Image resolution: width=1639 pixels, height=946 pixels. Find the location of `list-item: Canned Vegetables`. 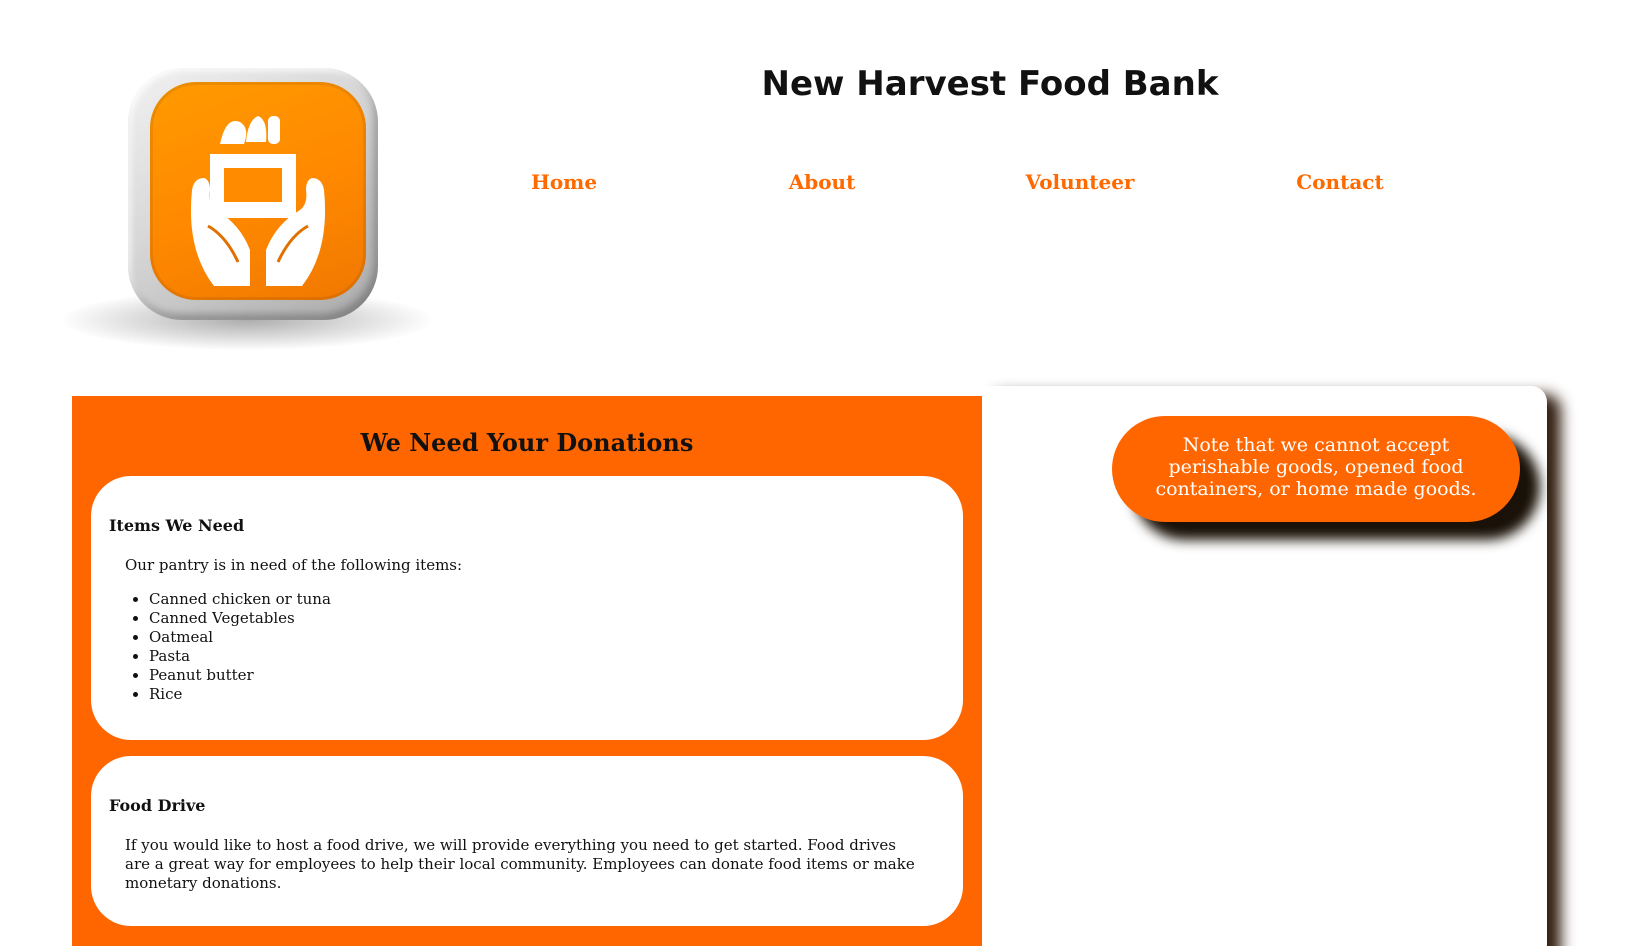

list-item: Canned Vegetables is located at coordinates (240, 618).